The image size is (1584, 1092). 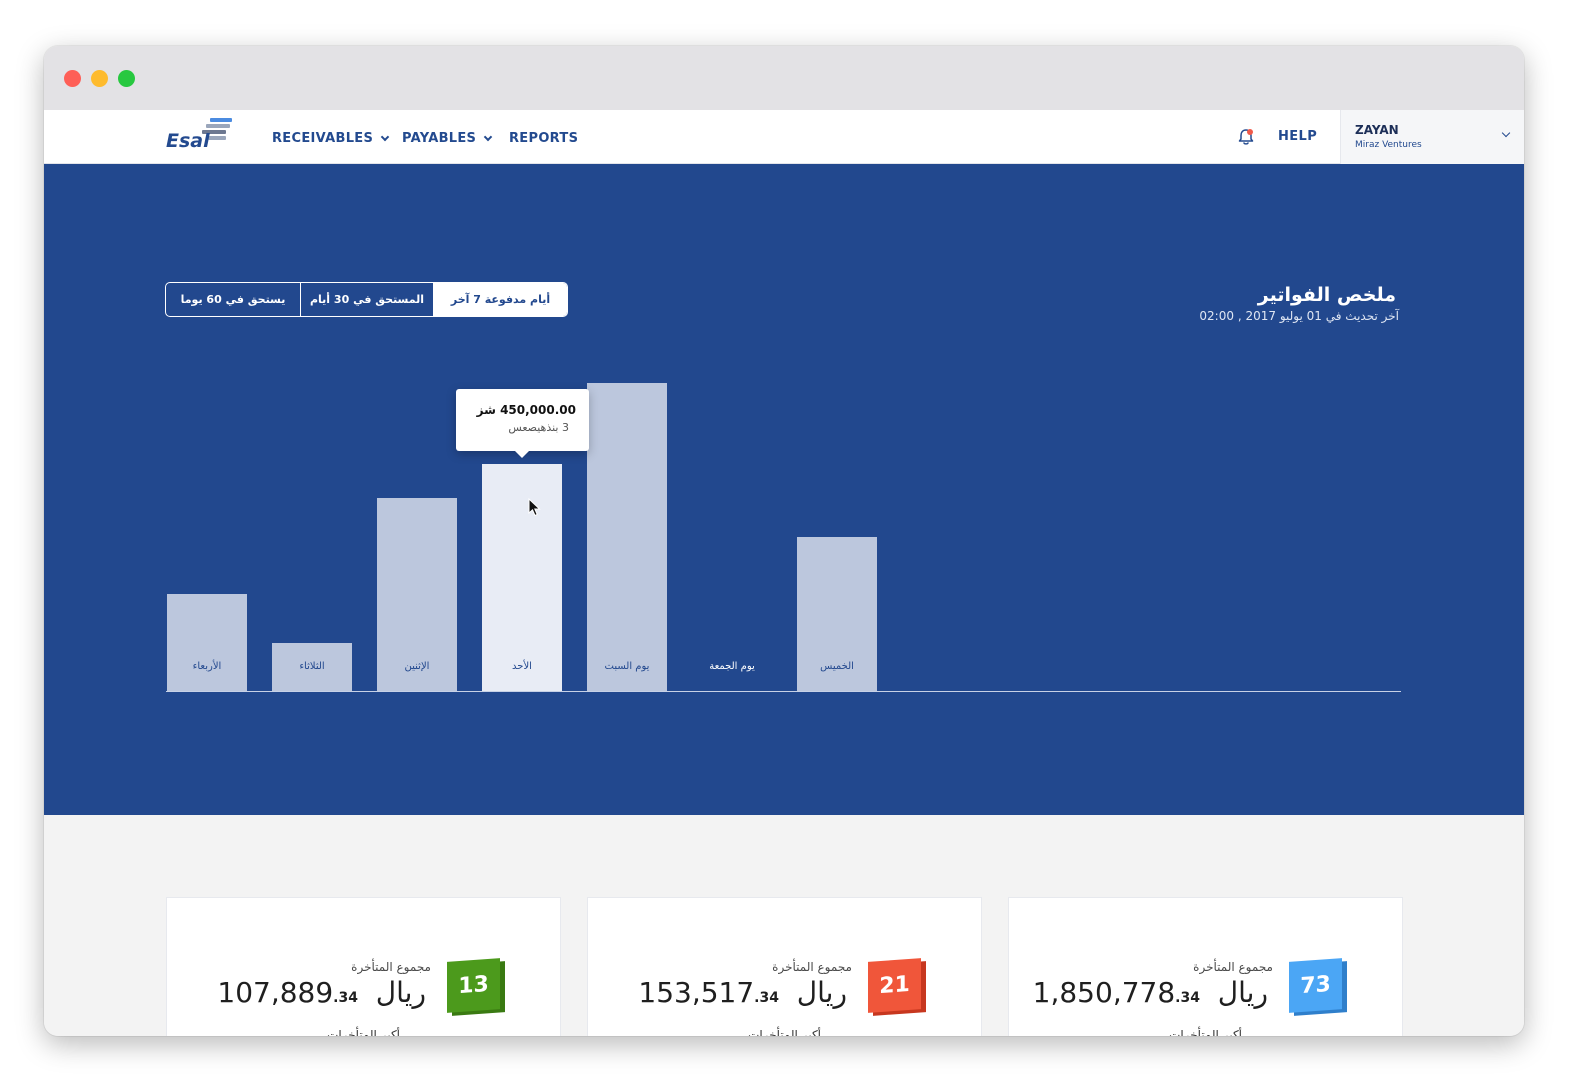 What do you see at coordinates (1377, 130) in the screenshot?
I see `user-name: ZAYAN` at bounding box center [1377, 130].